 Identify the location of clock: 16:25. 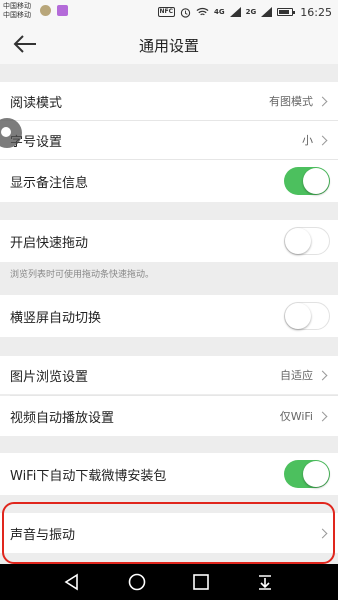
(316, 12).